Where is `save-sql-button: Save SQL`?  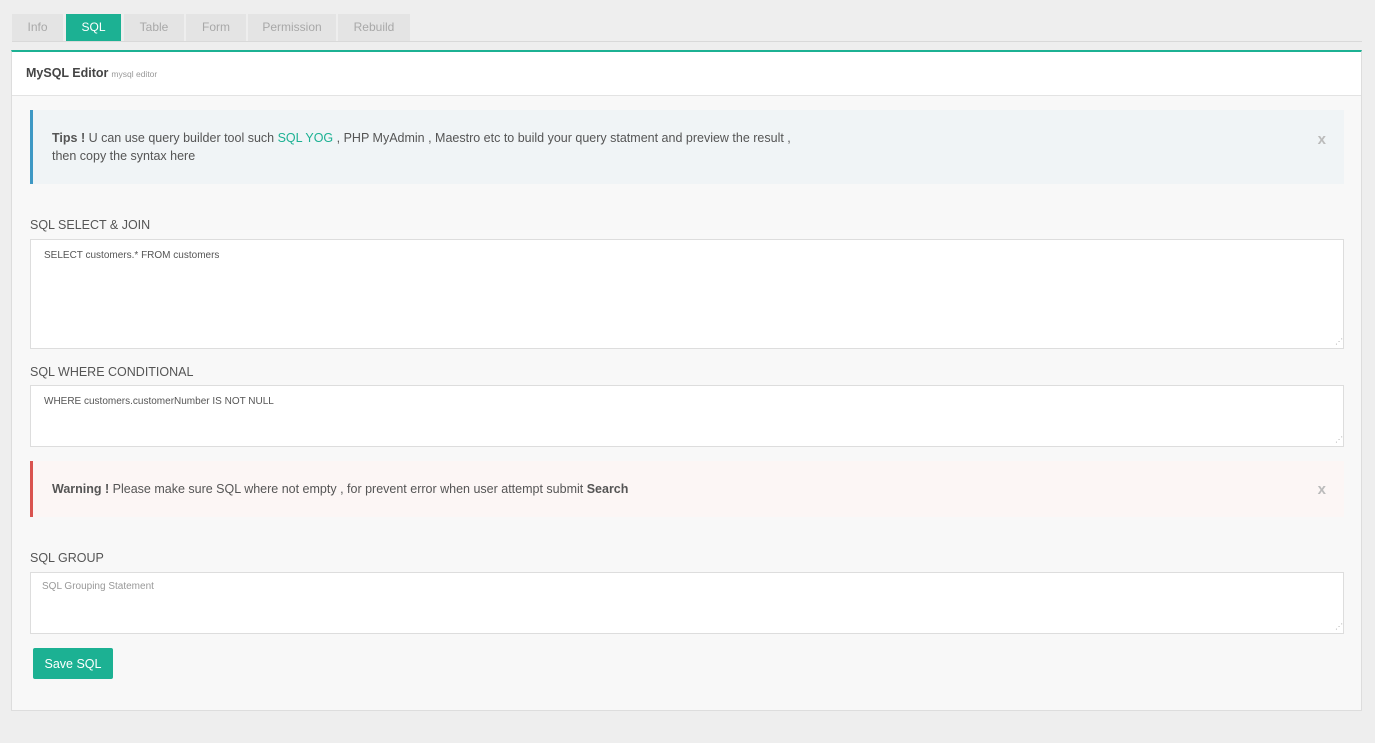 save-sql-button: Save SQL is located at coordinates (73, 663).